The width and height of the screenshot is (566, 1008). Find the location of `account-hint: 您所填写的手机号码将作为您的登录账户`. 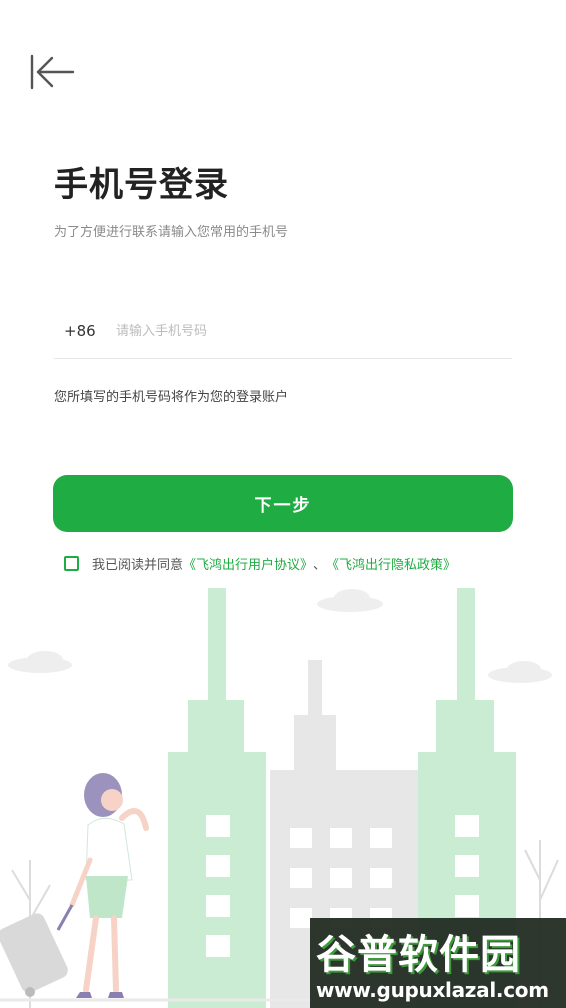

account-hint: 您所填写的手机号码将作为您的登录账户 is located at coordinates (171, 397).